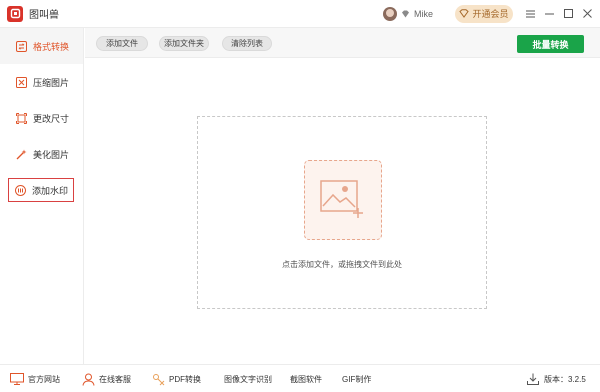  What do you see at coordinates (21, 118) in the screenshot?
I see `resize-icon` at bounding box center [21, 118].